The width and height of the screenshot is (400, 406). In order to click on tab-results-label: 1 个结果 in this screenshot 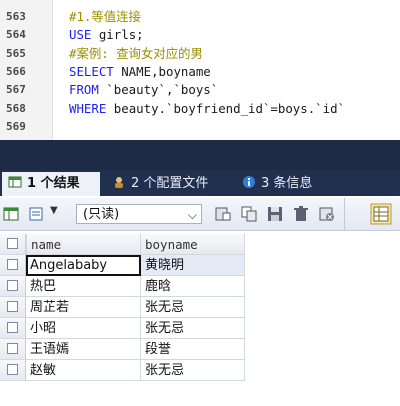, I will do `click(53, 183)`.